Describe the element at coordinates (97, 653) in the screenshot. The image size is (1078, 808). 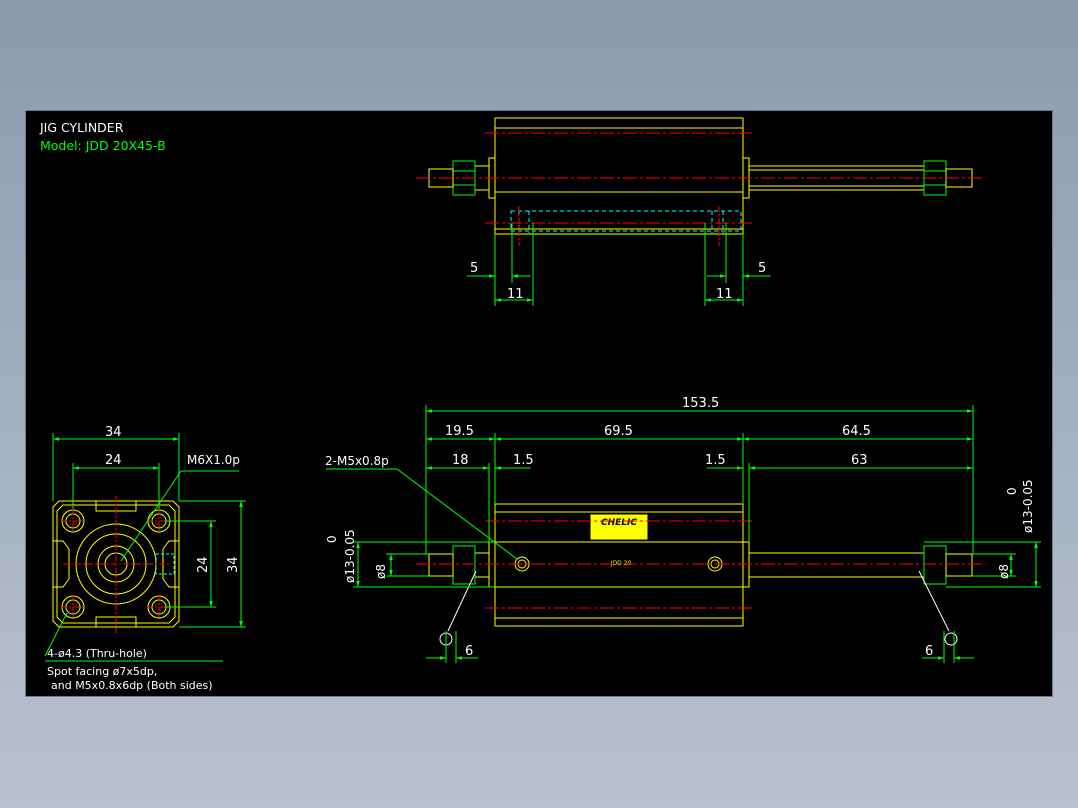
I see `hole-callout: 4-ø4.3 (Thru-hole)` at that location.